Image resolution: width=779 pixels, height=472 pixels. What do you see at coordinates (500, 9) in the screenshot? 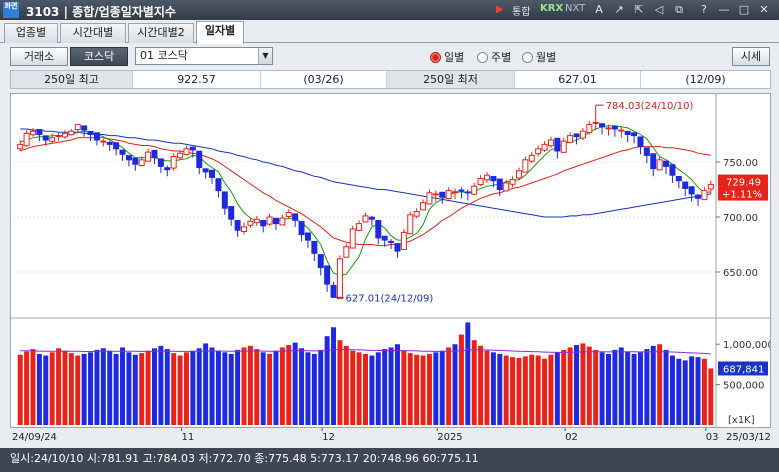
I see `play-icon: ▶` at bounding box center [500, 9].